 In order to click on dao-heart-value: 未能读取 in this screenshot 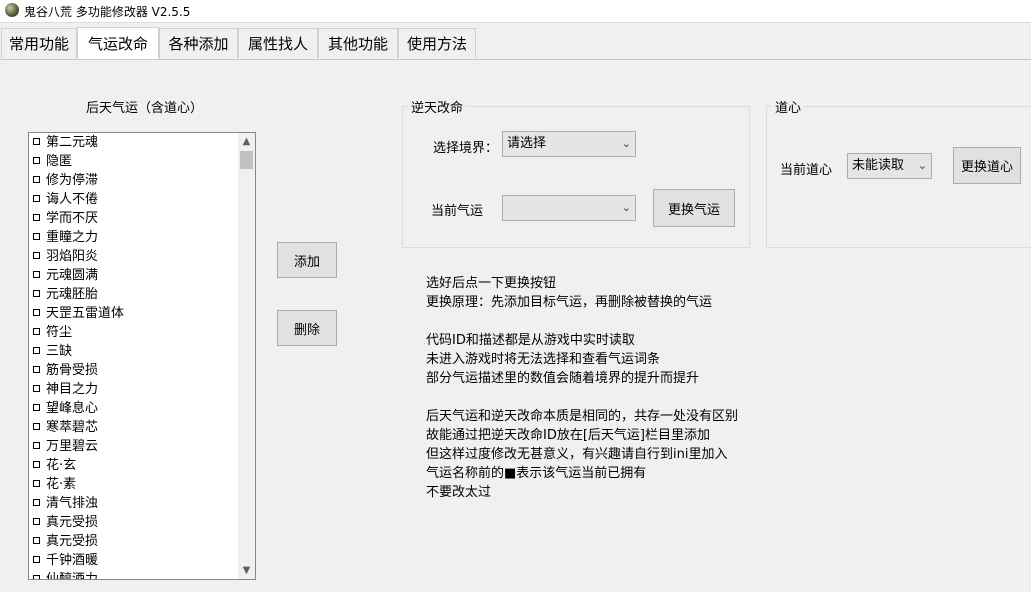, I will do `click(878, 165)`.